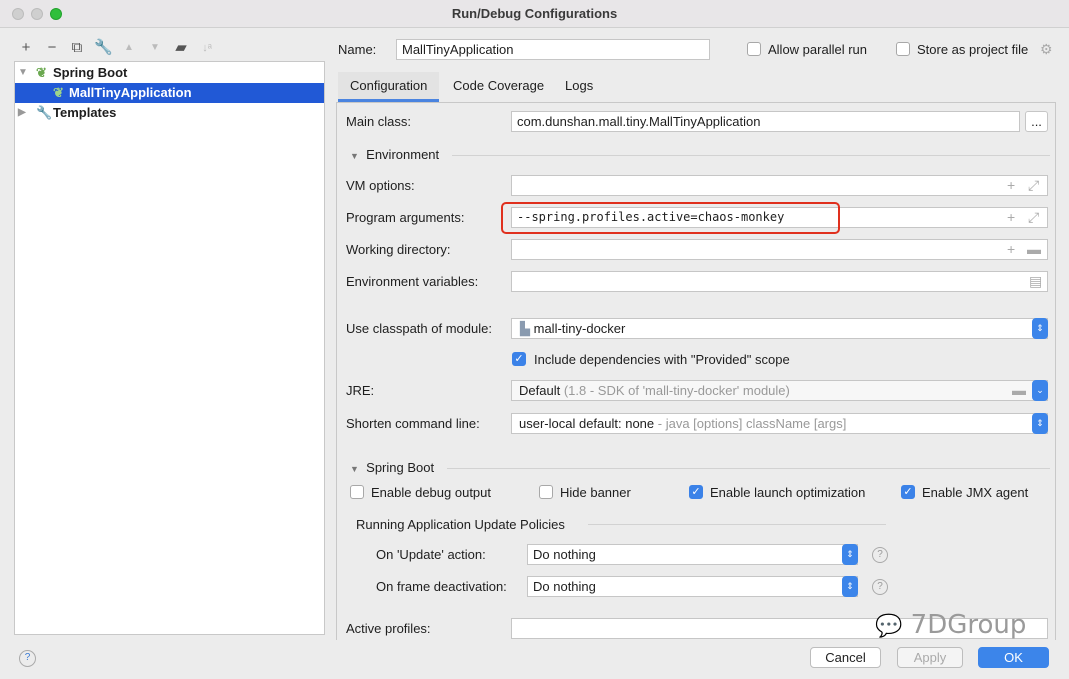  Describe the element at coordinates (546, 492) in the screenshot. I see `hide-banner-checkbox` at that location.